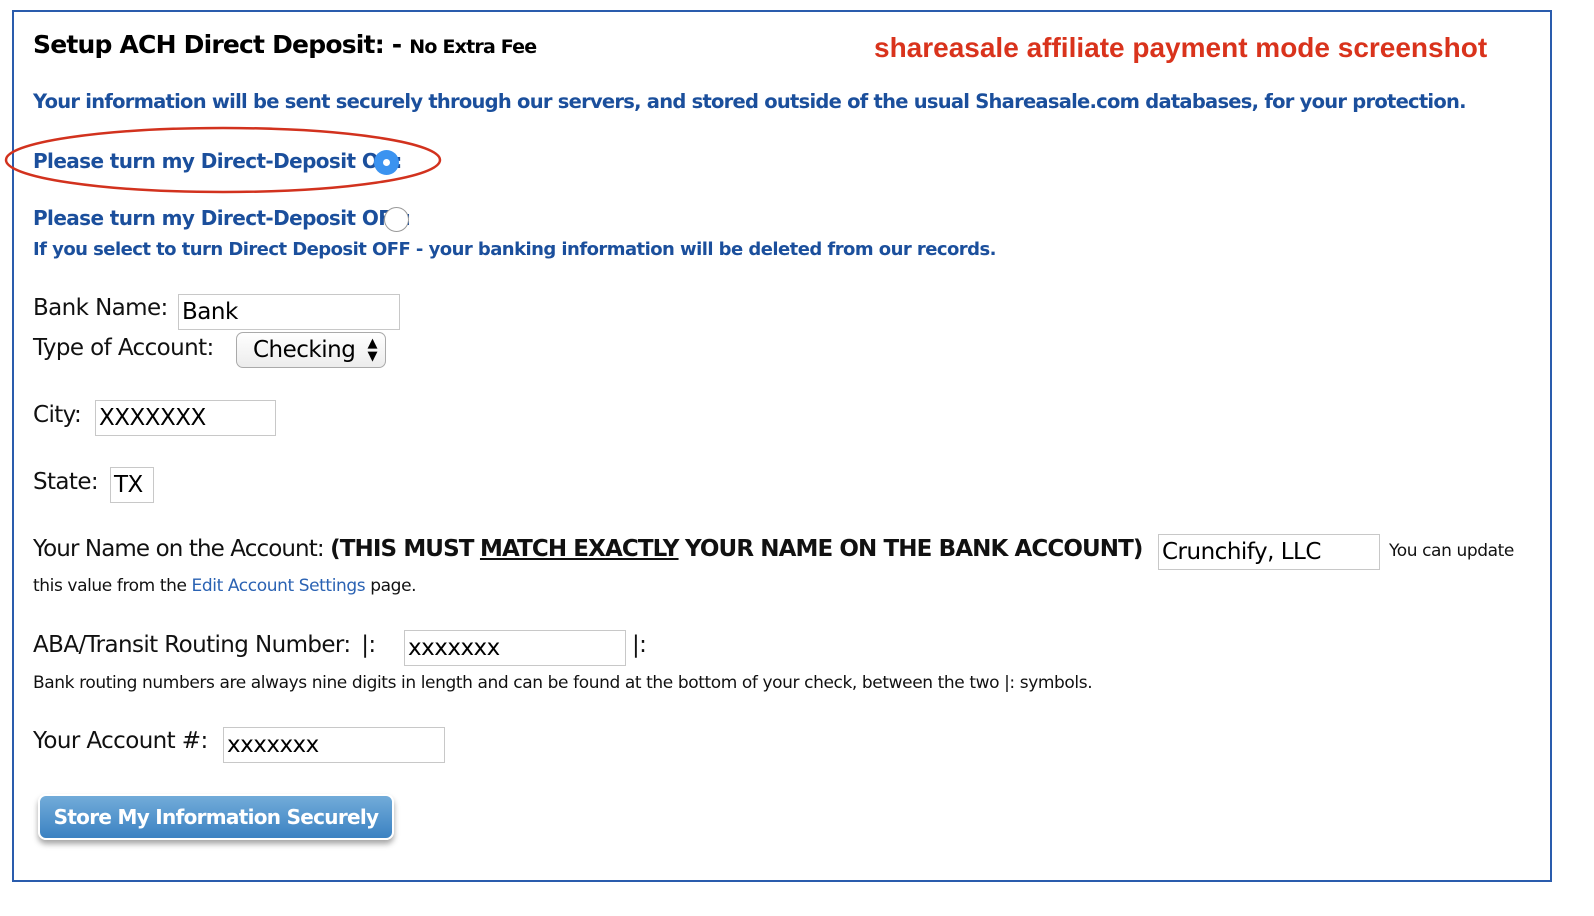  I want to click on account-name-input: Crunchify, LLC, so click(1269, 552).